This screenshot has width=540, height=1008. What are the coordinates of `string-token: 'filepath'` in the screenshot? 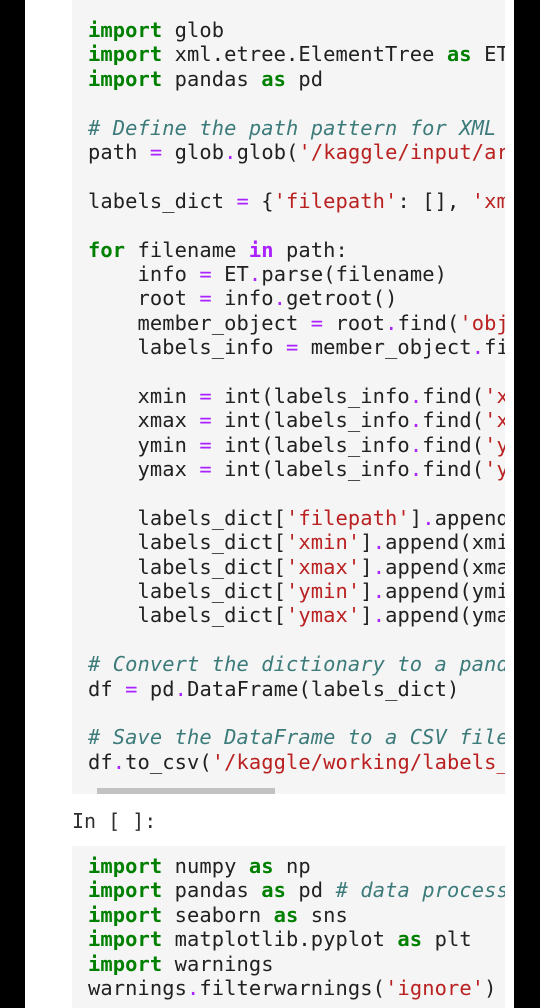 It's located at (335, 200).